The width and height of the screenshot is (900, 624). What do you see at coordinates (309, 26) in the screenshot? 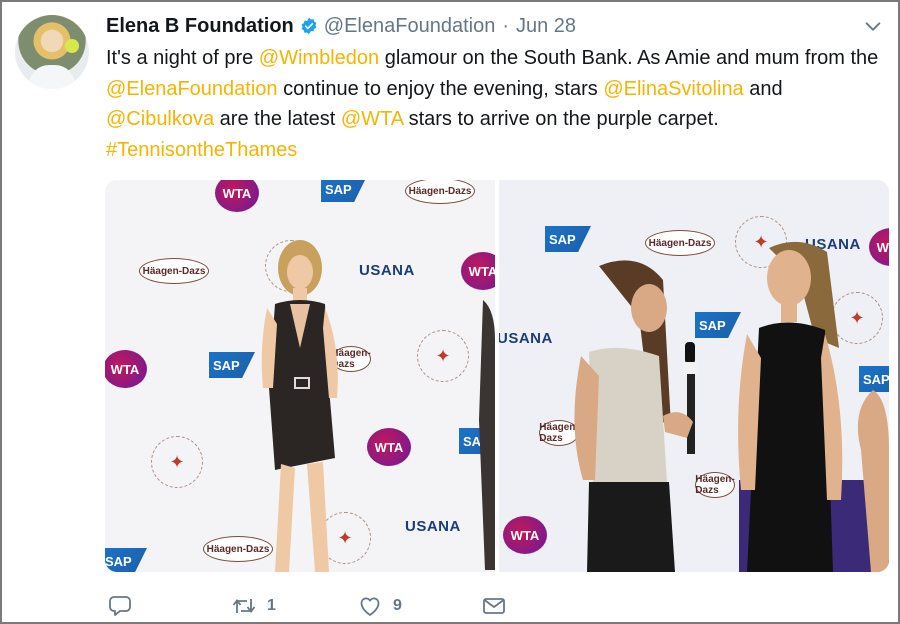
I see `verified-badge-icon` at bounding box center [309, 26].